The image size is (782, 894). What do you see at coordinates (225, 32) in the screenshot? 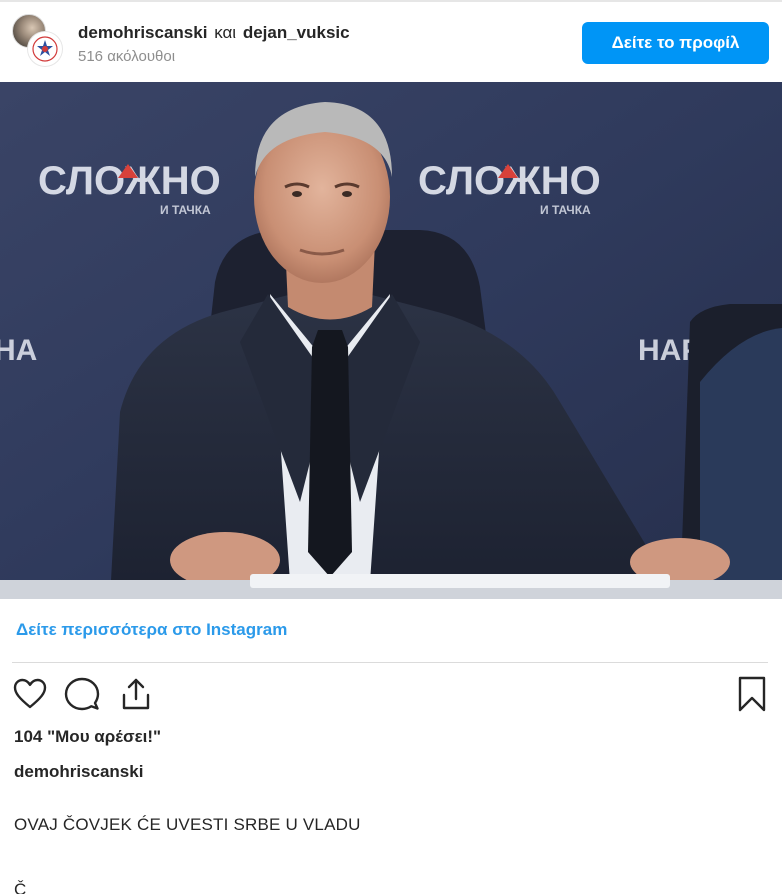
I see `collab-connector: και` at bounding box center [225, 32].